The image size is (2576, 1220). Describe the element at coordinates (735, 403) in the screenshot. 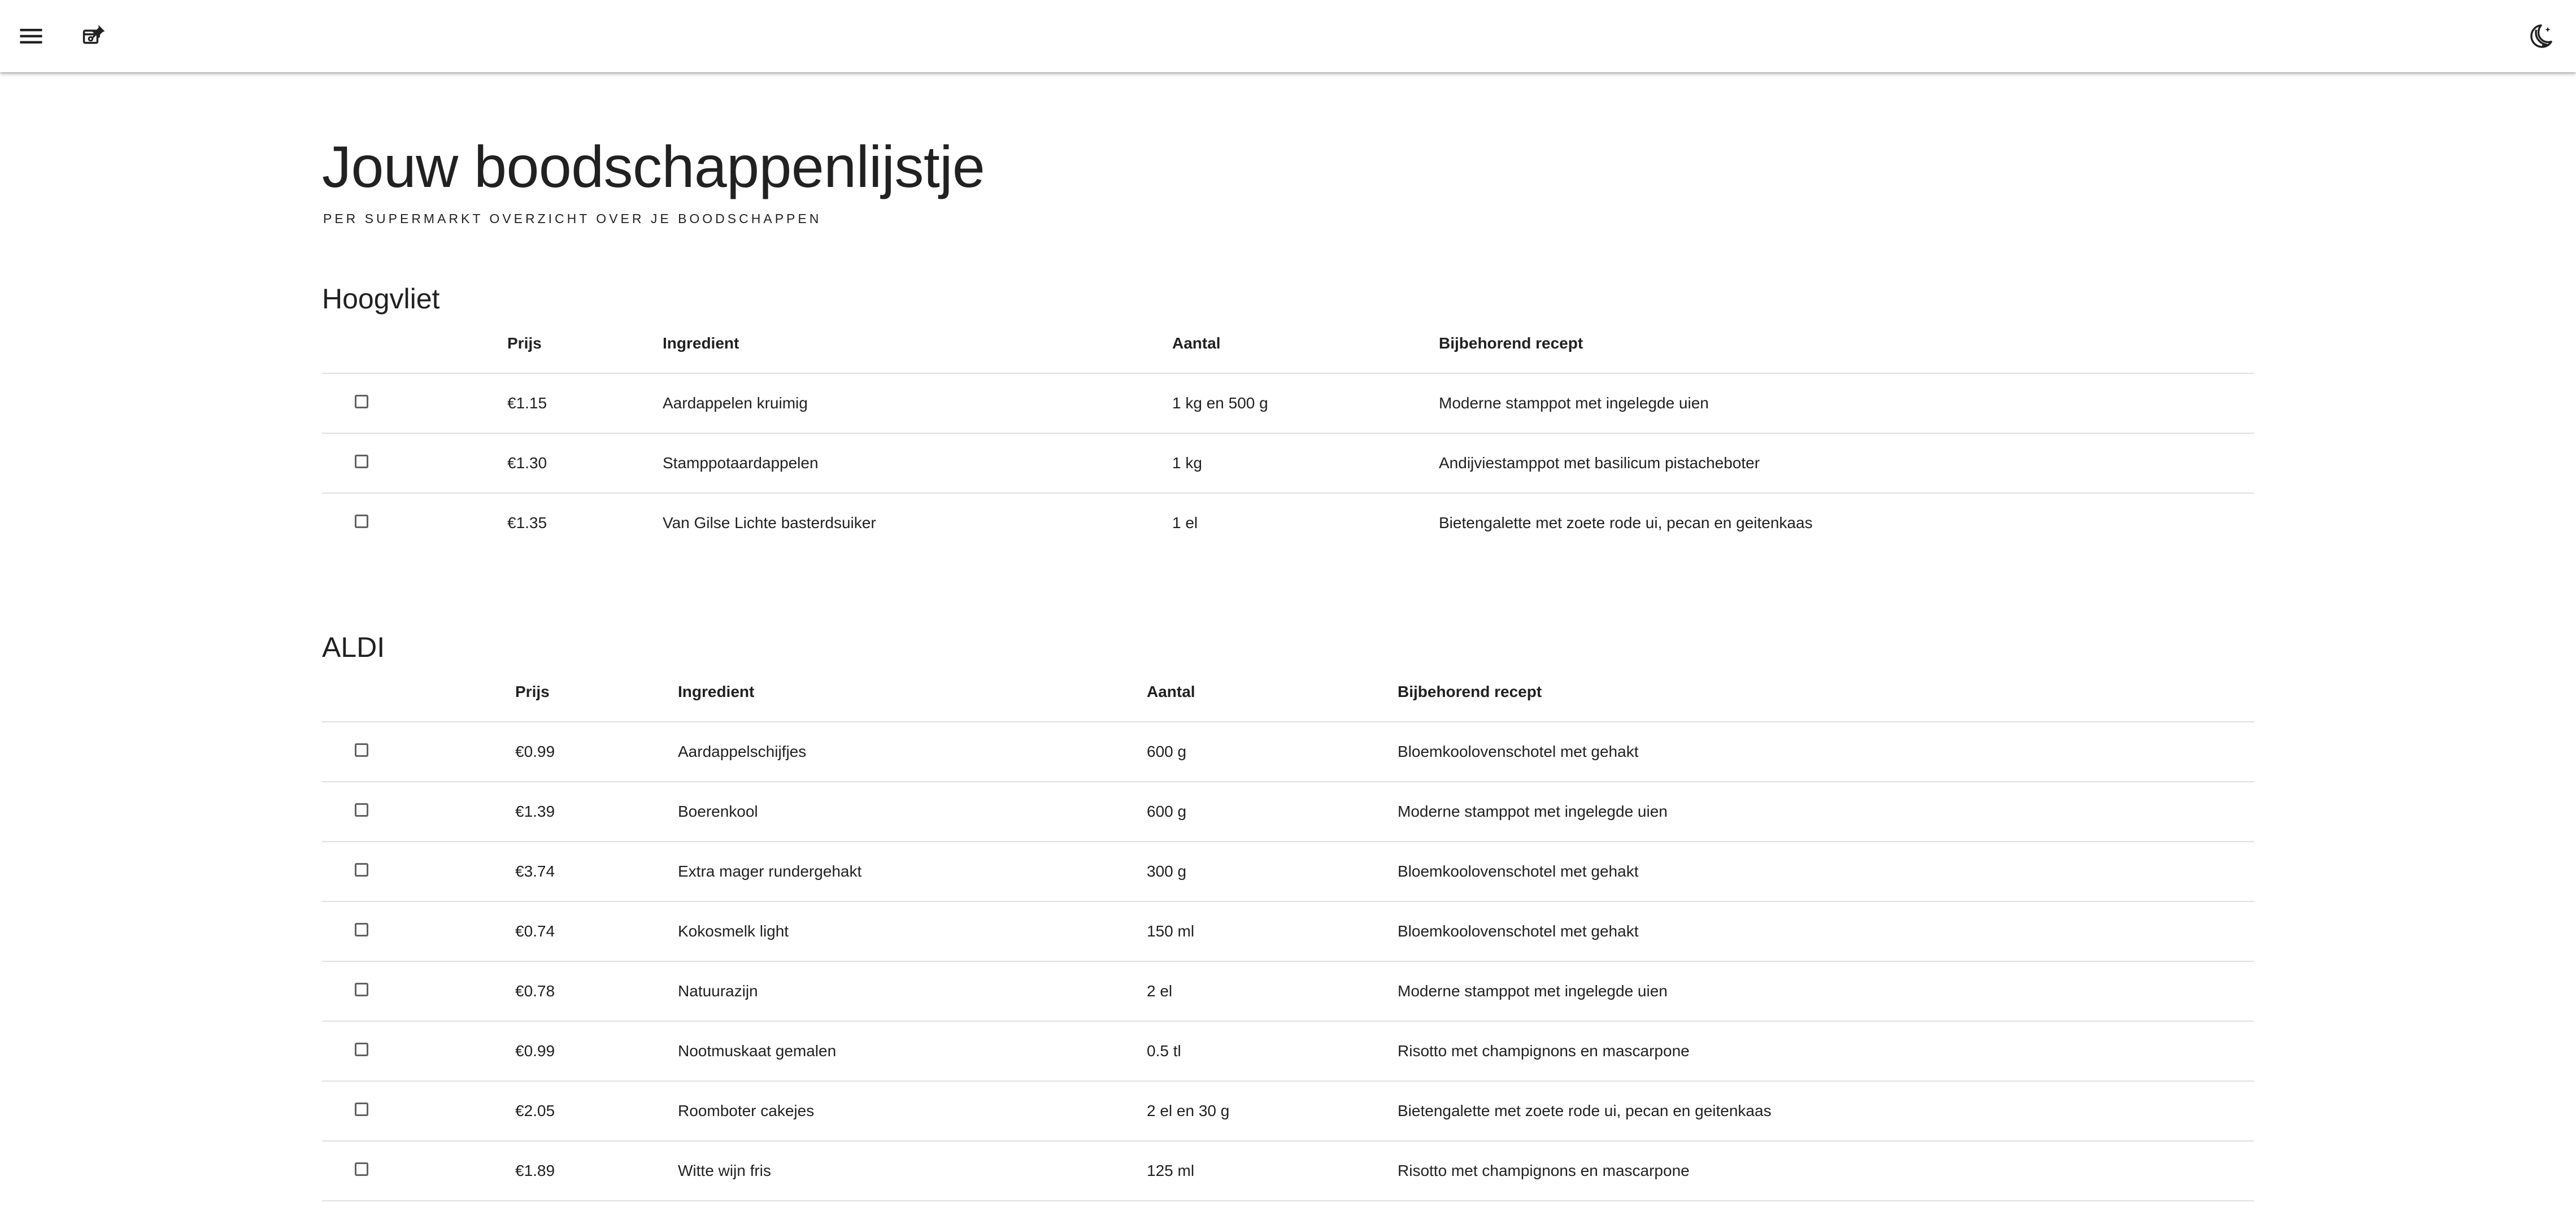

I see `cell-ingredient: Aardappelen kruimig` at that location.